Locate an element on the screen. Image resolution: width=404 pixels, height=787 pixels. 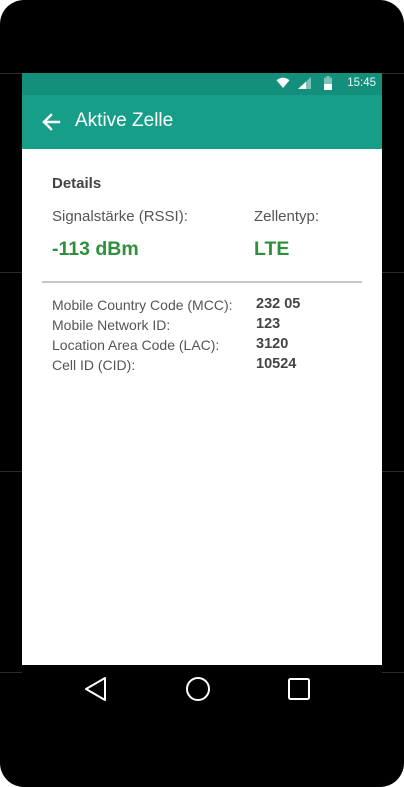
status-bar: 15:45 is located at coordinates (202, 84).